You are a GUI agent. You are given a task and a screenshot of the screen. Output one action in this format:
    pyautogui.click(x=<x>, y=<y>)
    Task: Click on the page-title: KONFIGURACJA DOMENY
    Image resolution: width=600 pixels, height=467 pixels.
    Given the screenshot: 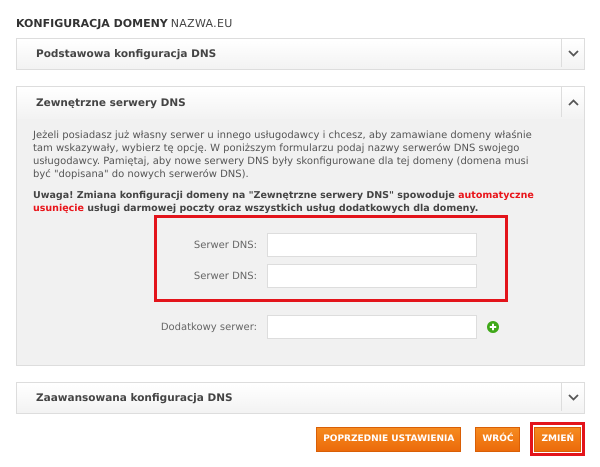 What is the action you would take?
    pyautogui.click(x=92, y=23)
    